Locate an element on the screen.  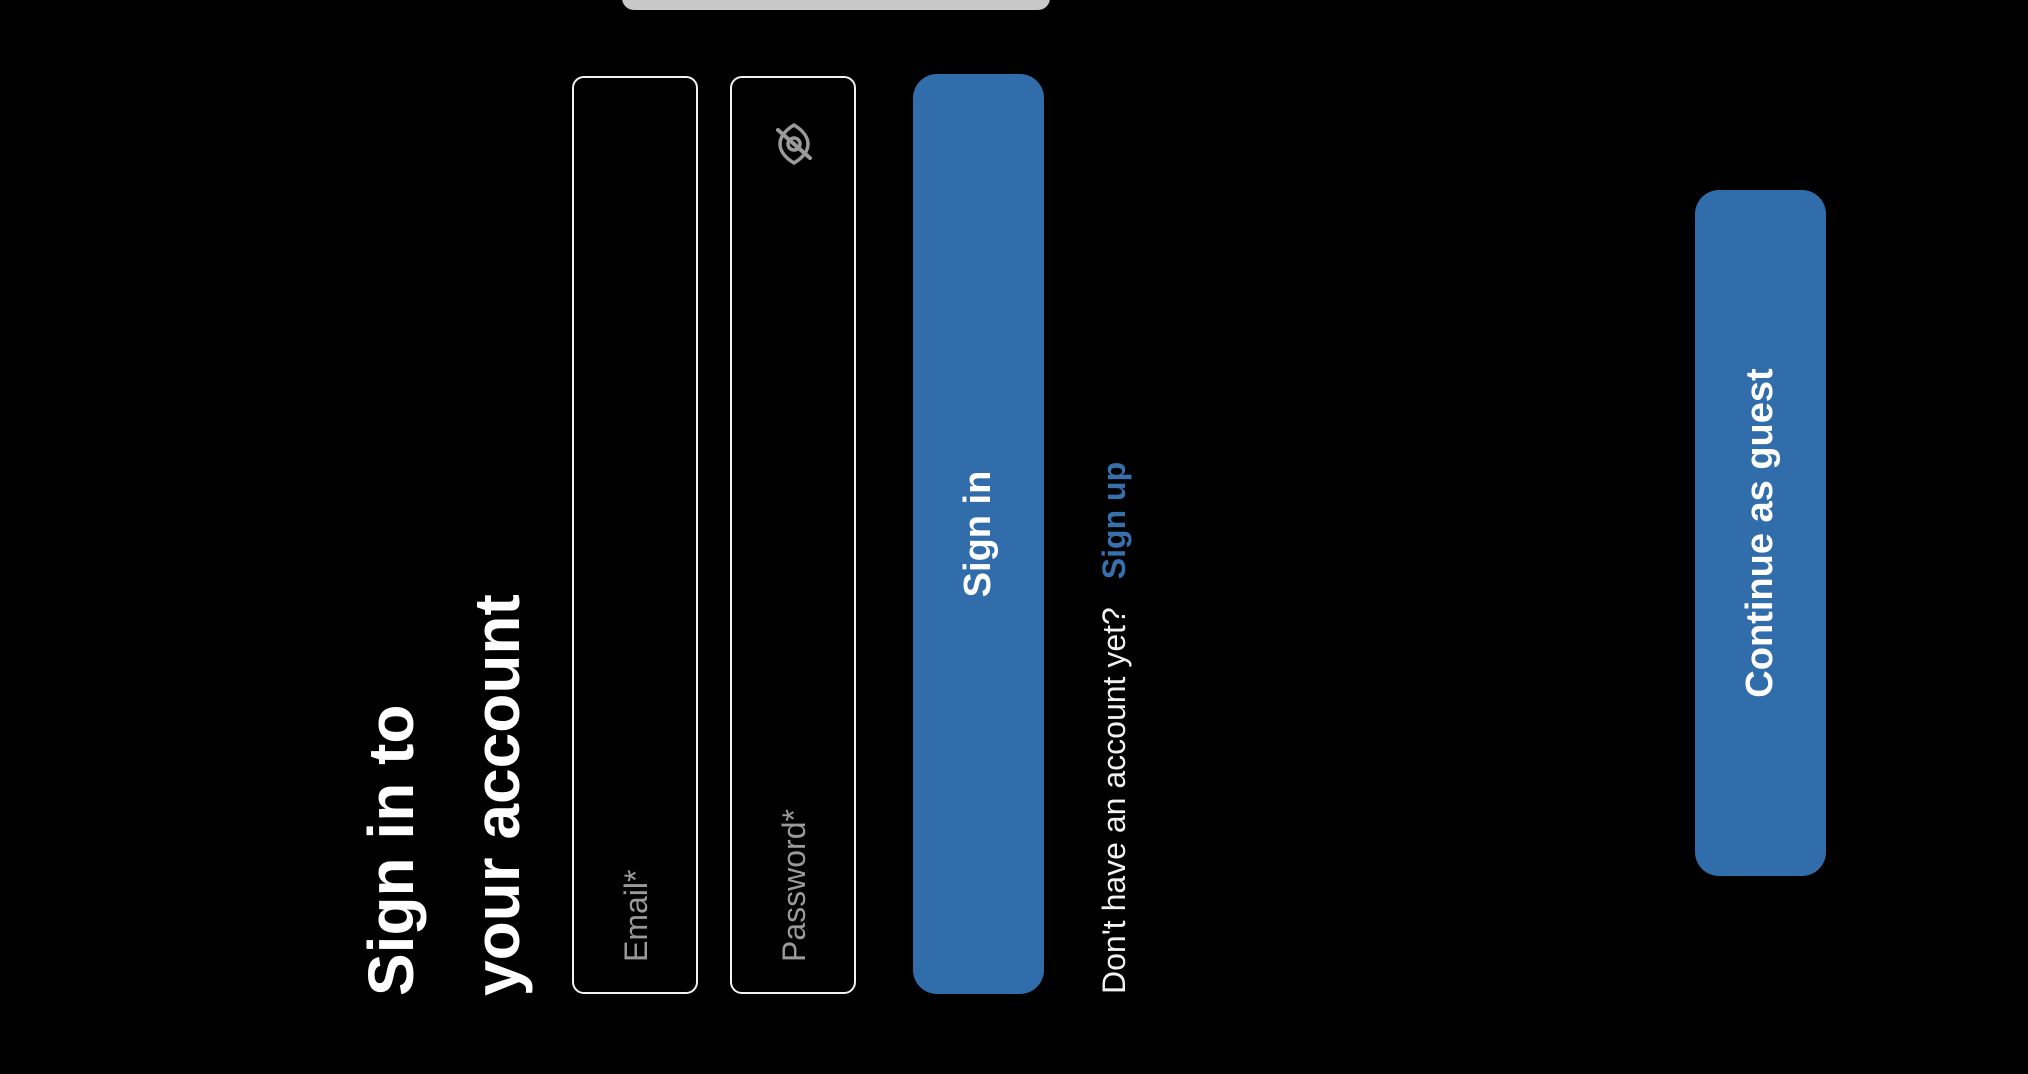
signup-prompt-text: Don't have an account yet? is located at coordinates (1114, 800).